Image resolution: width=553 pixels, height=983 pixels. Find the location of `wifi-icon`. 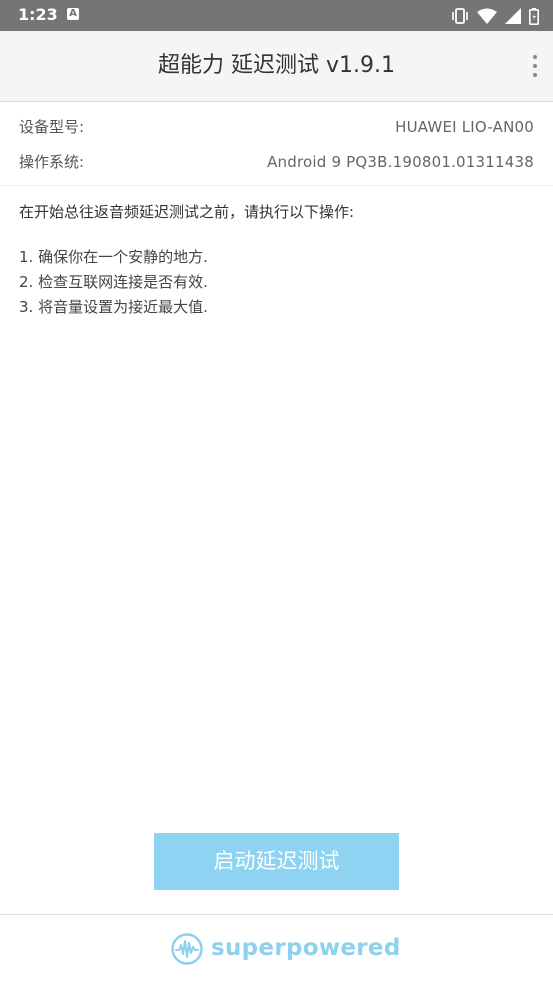

wifi-icon is located at coordinates (487, 16).